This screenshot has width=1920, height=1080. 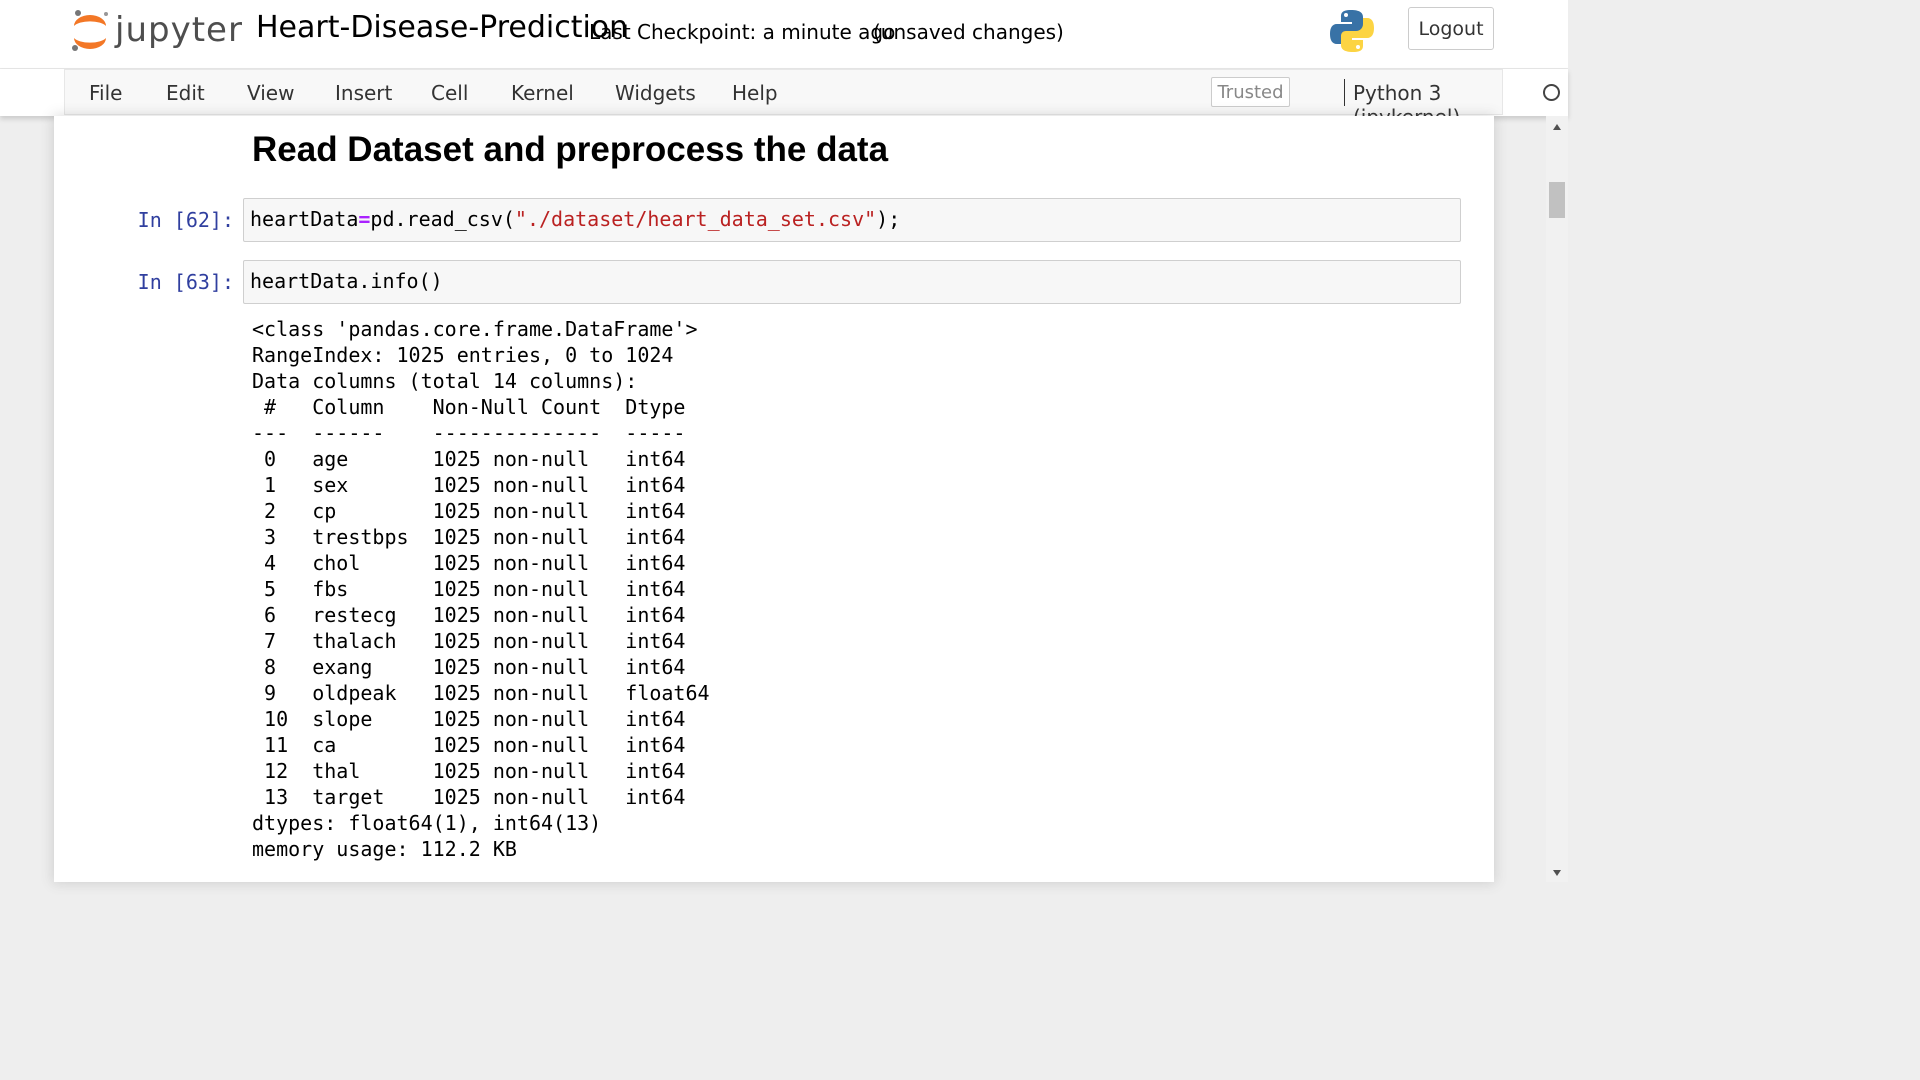 I want to click on scrollbar-thumb, so click(x=1557, y=200).